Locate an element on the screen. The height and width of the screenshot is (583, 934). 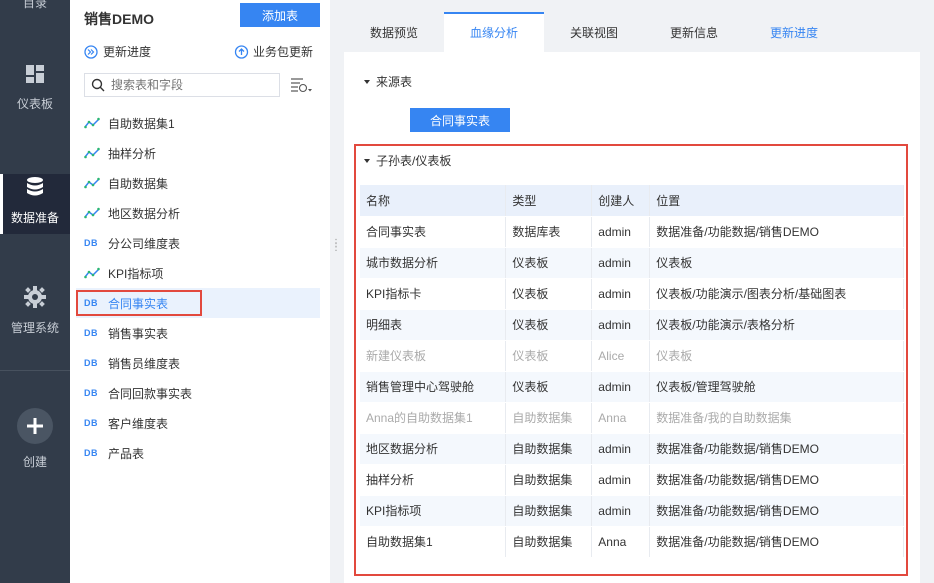
cell-name: Anna的自助数据集1 is located at coordinates (433, 418).